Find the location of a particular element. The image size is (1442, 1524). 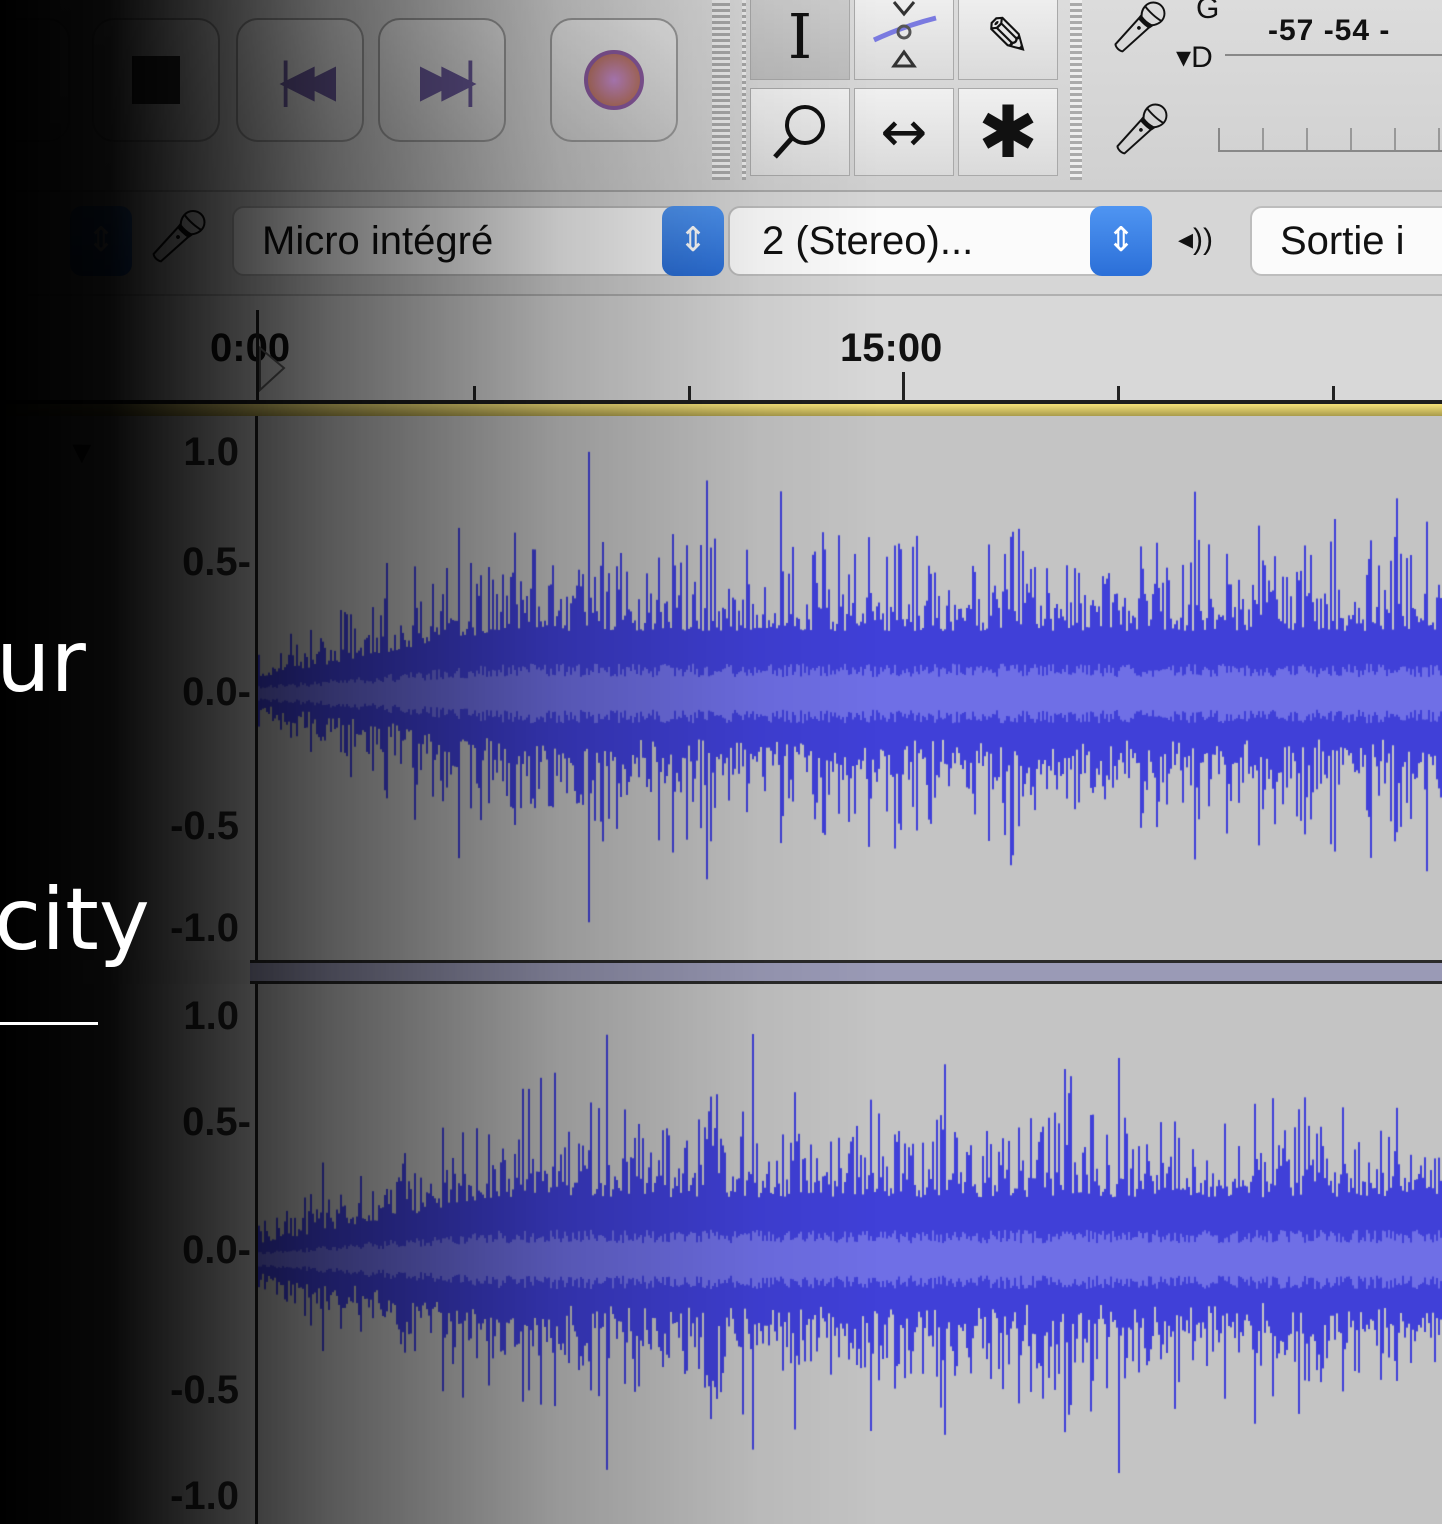

loop-icon is located at coordinates (614, 80).